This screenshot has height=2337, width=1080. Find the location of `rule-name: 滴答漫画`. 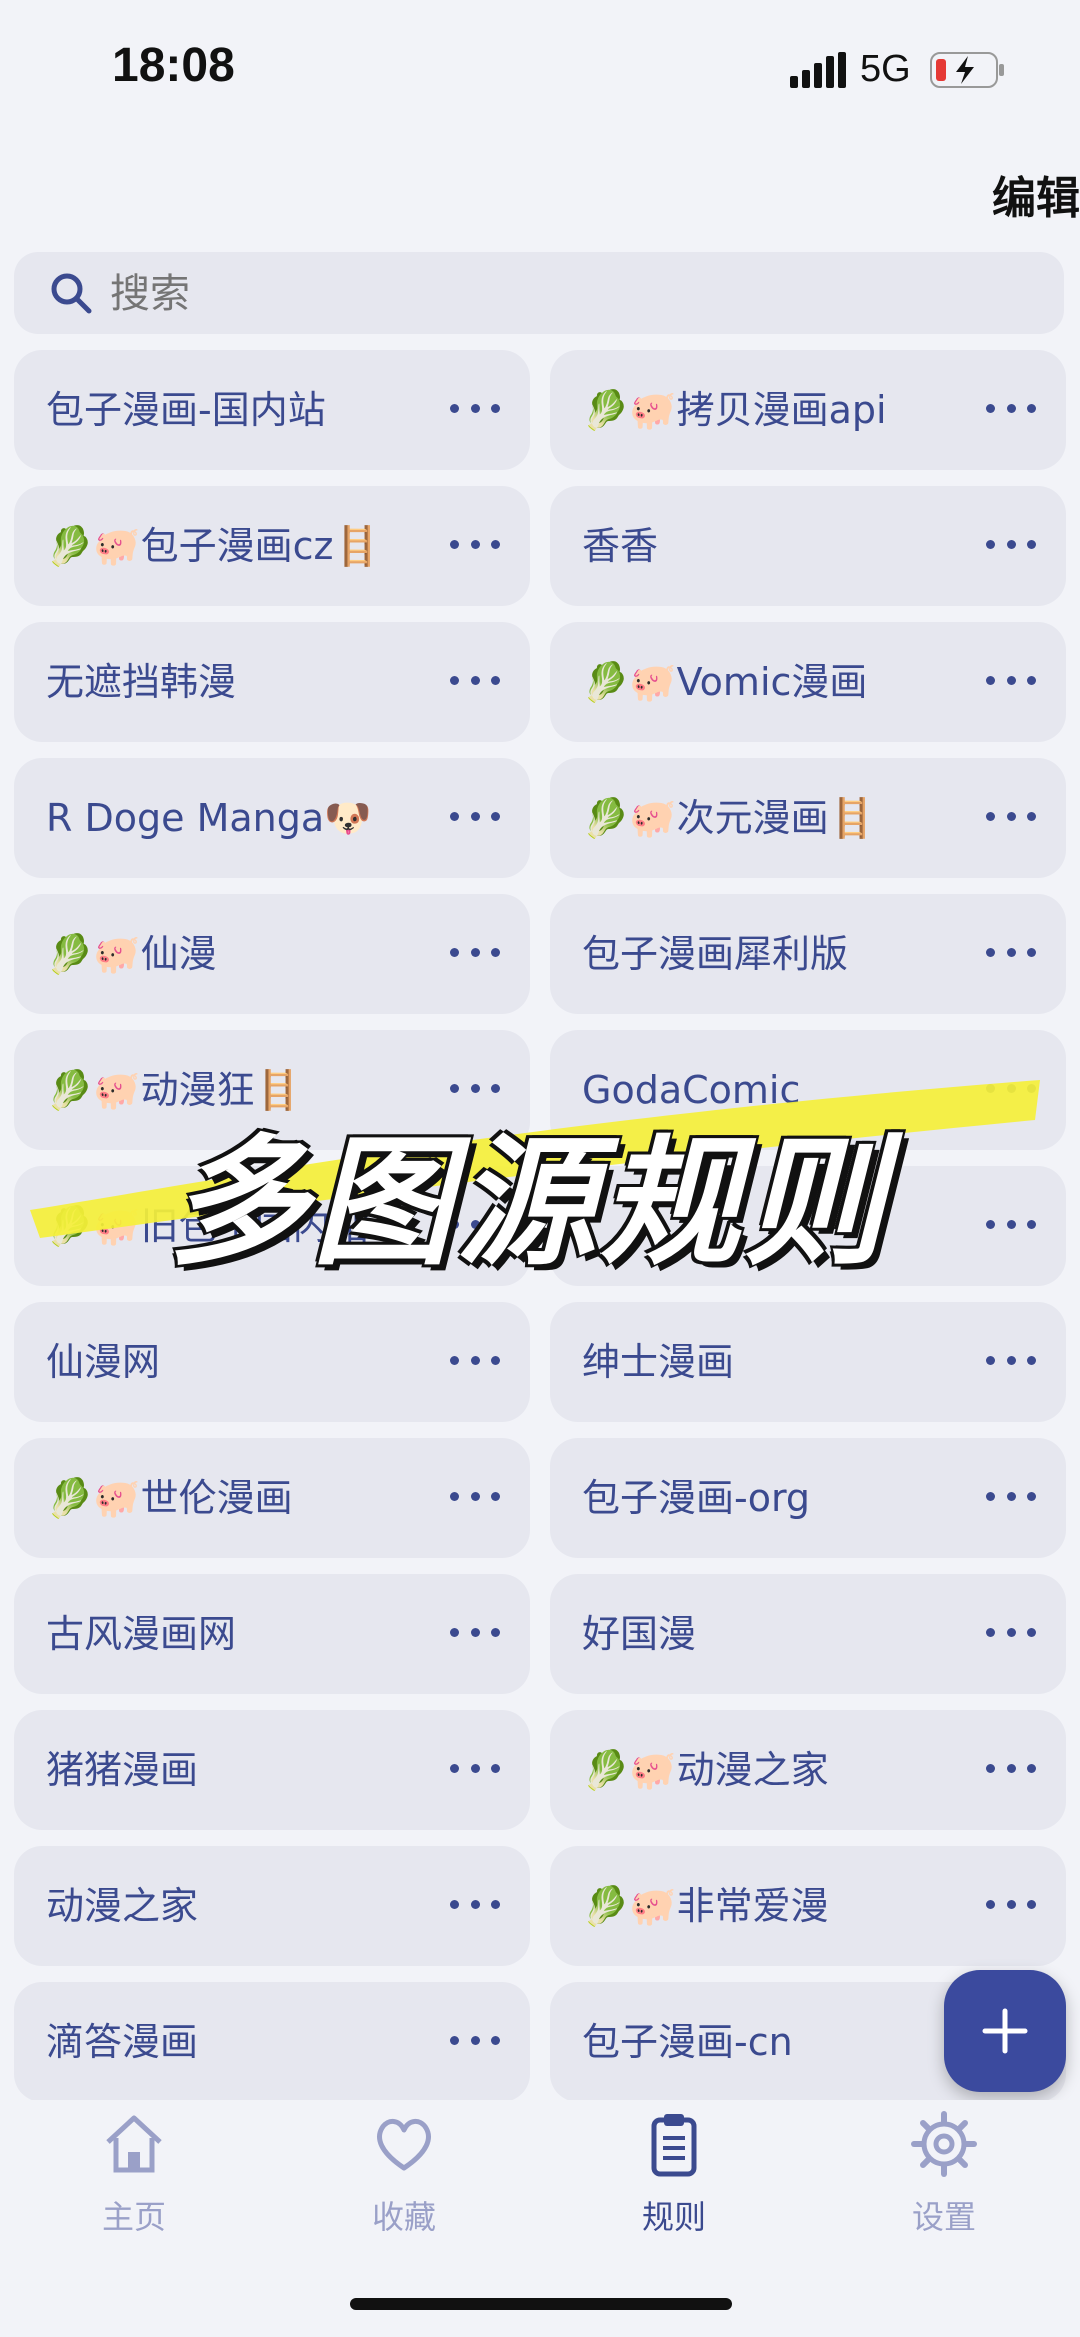

rule-name: 滴答漫画 is located at coordinates (122, 2042).